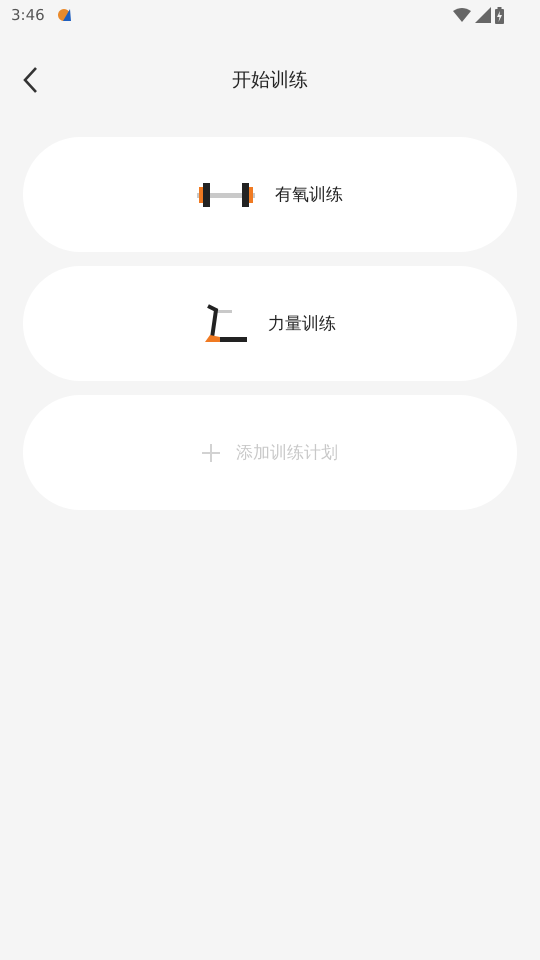 This screenshot has height=960, width=540. I want to click on dumbbell-icon, so click(226, 195).